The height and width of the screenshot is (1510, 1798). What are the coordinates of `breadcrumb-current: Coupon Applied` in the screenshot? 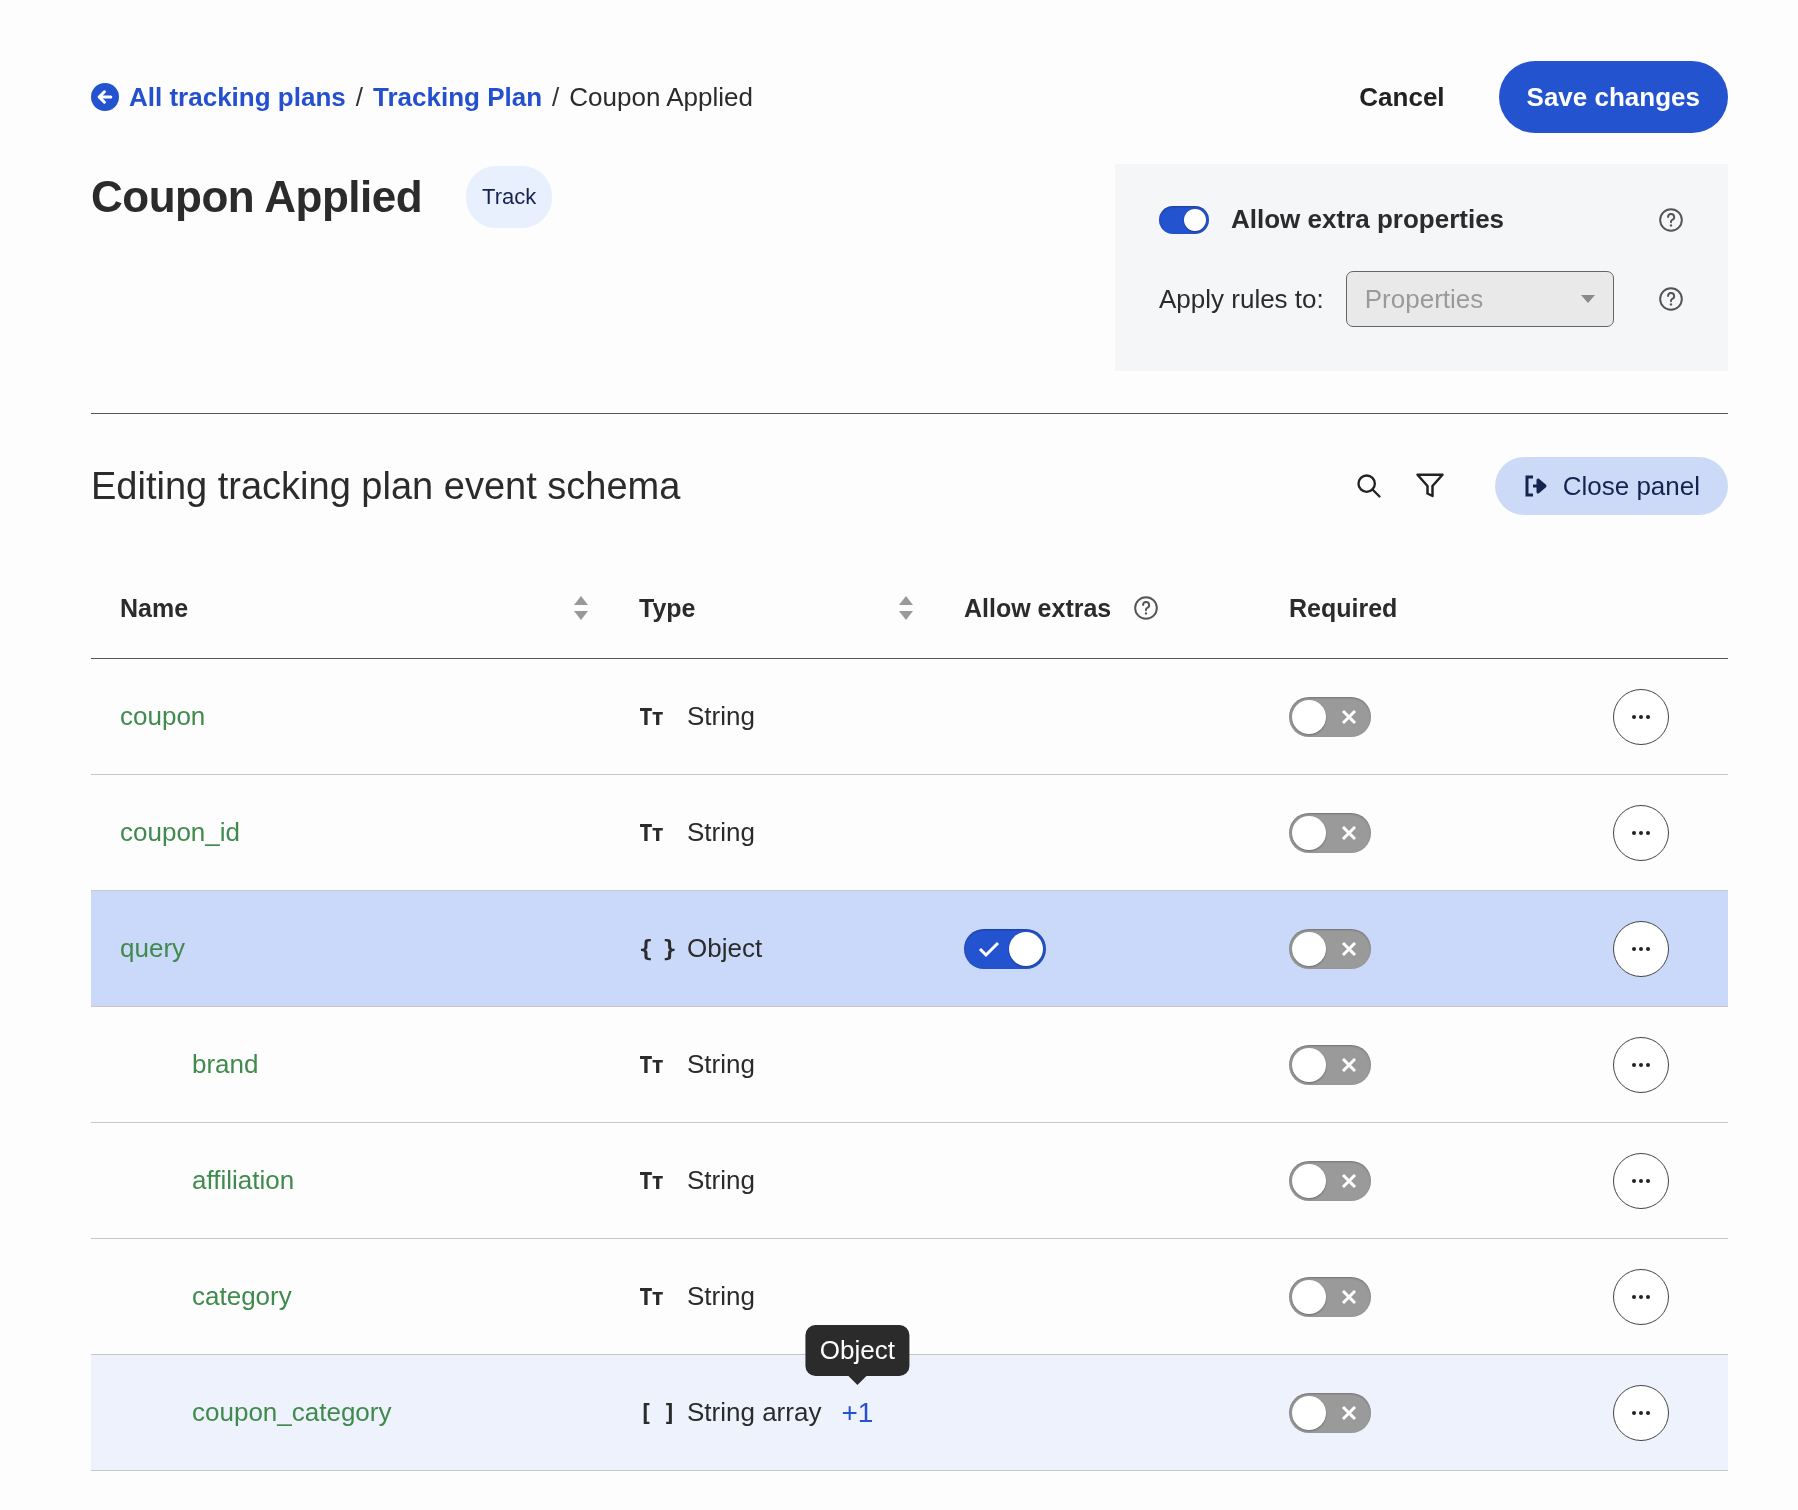 It's located at (661, 97).